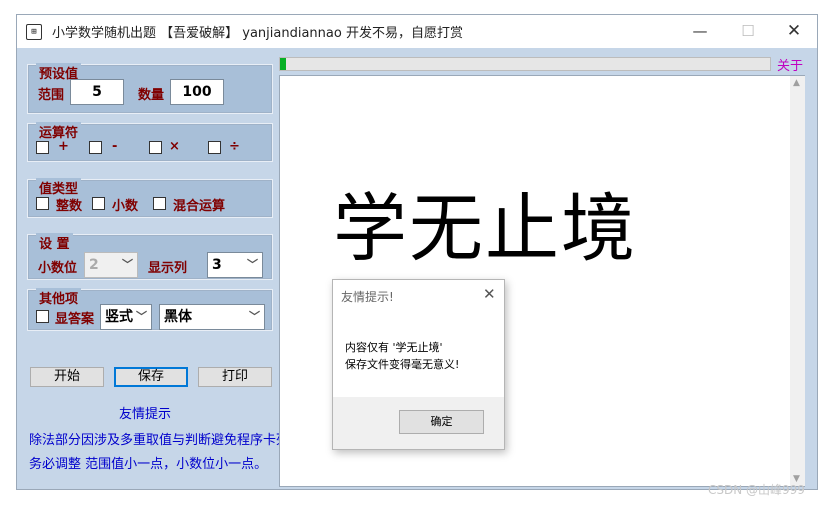 The width and height of the screenshot is (834, 505). I want to click on others-group: 其他项 显答案 竖式 ﹀ 黑体 ﹀, so click(150, 309).